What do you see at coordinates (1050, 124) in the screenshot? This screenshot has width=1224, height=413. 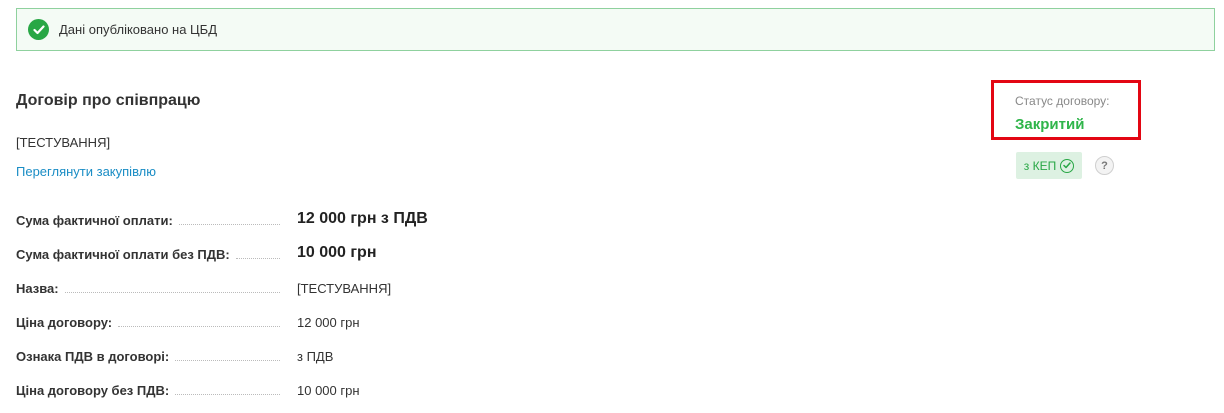 I see `status-value: Закритий` at bounding box center [1050, 124].